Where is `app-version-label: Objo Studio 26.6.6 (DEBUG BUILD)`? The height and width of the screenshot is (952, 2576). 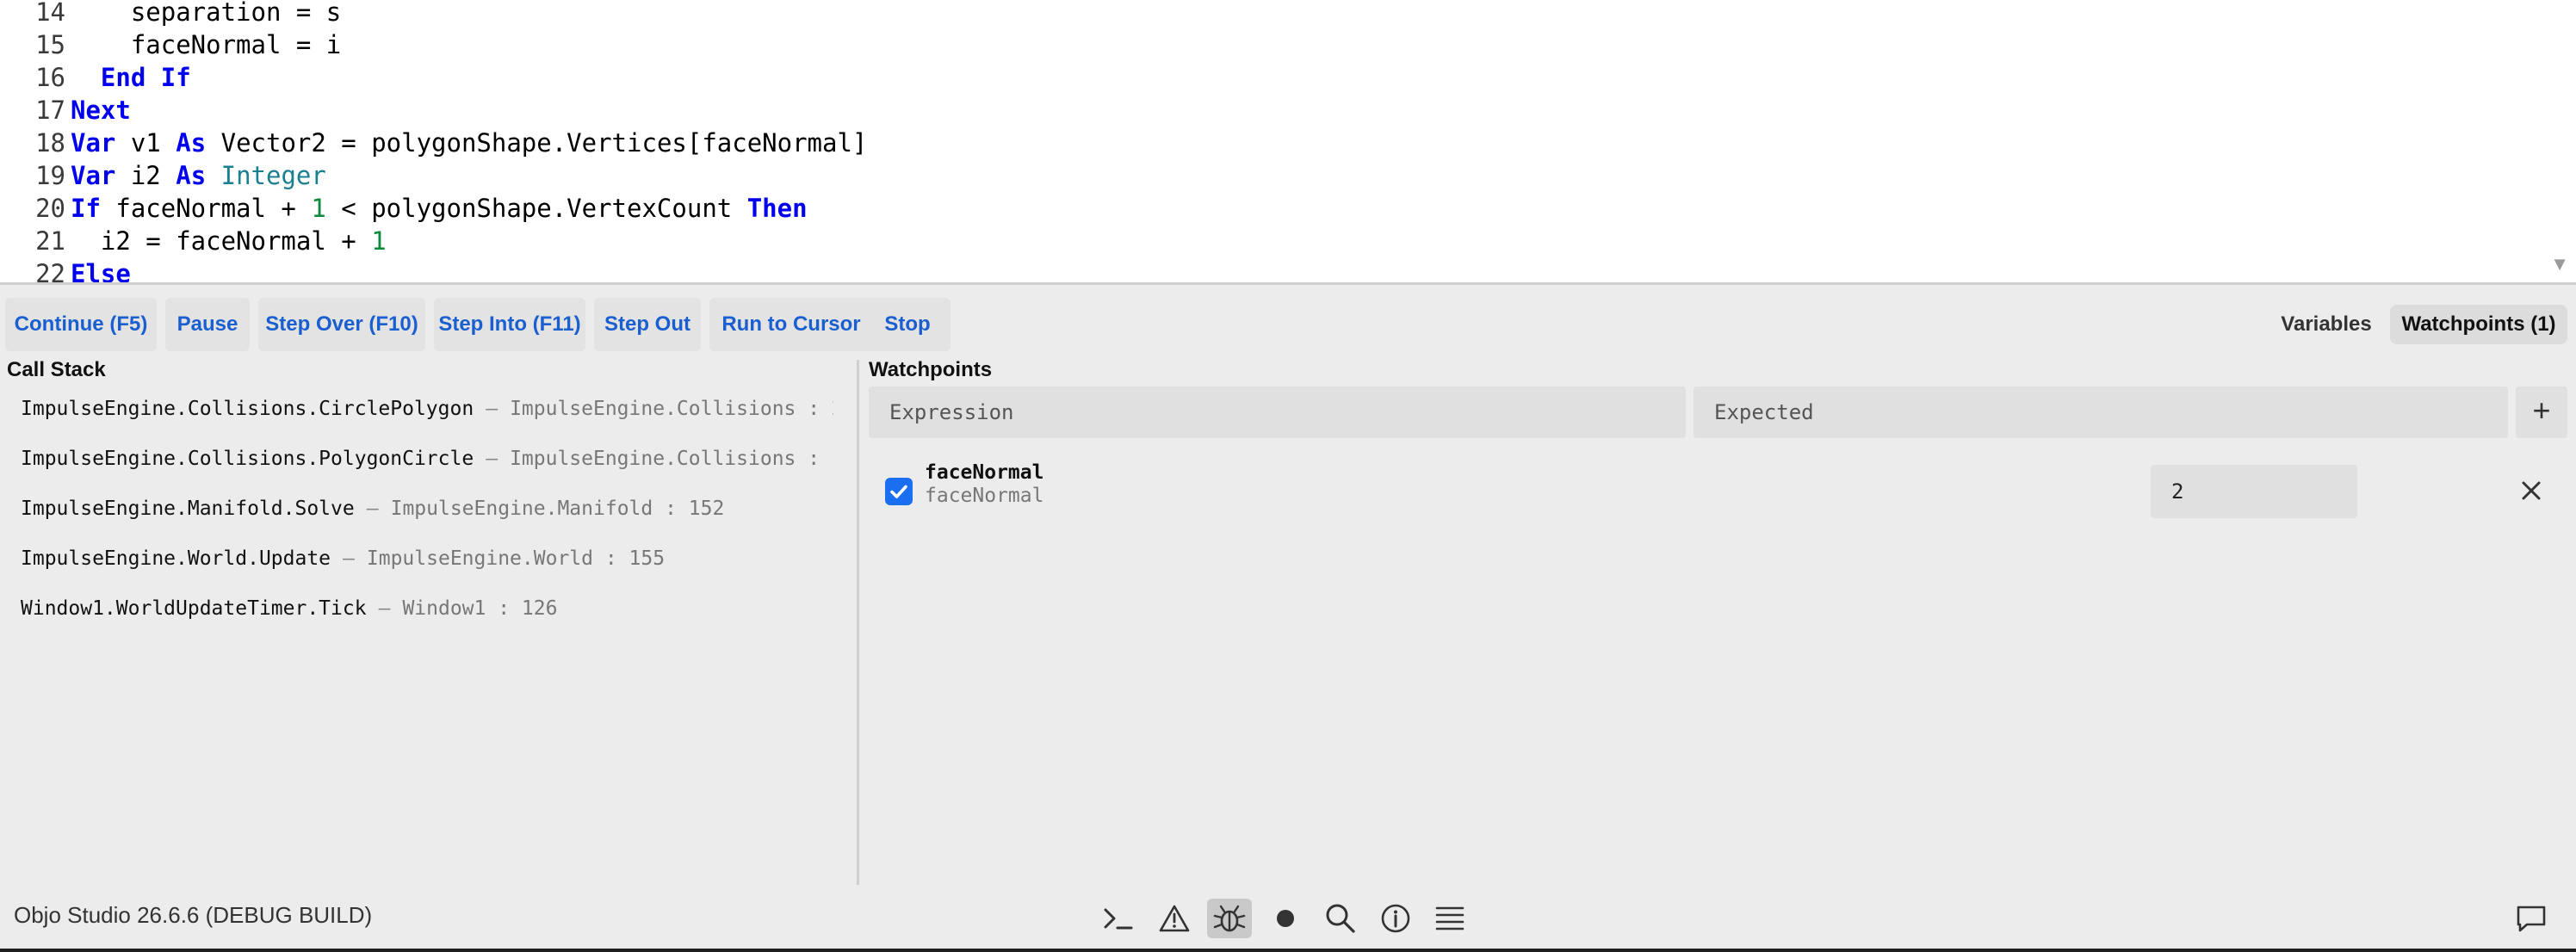 app-version-label: Objo Studio 26.6.6 (DEBUG BUILD) is located at coordinates (193, 915).